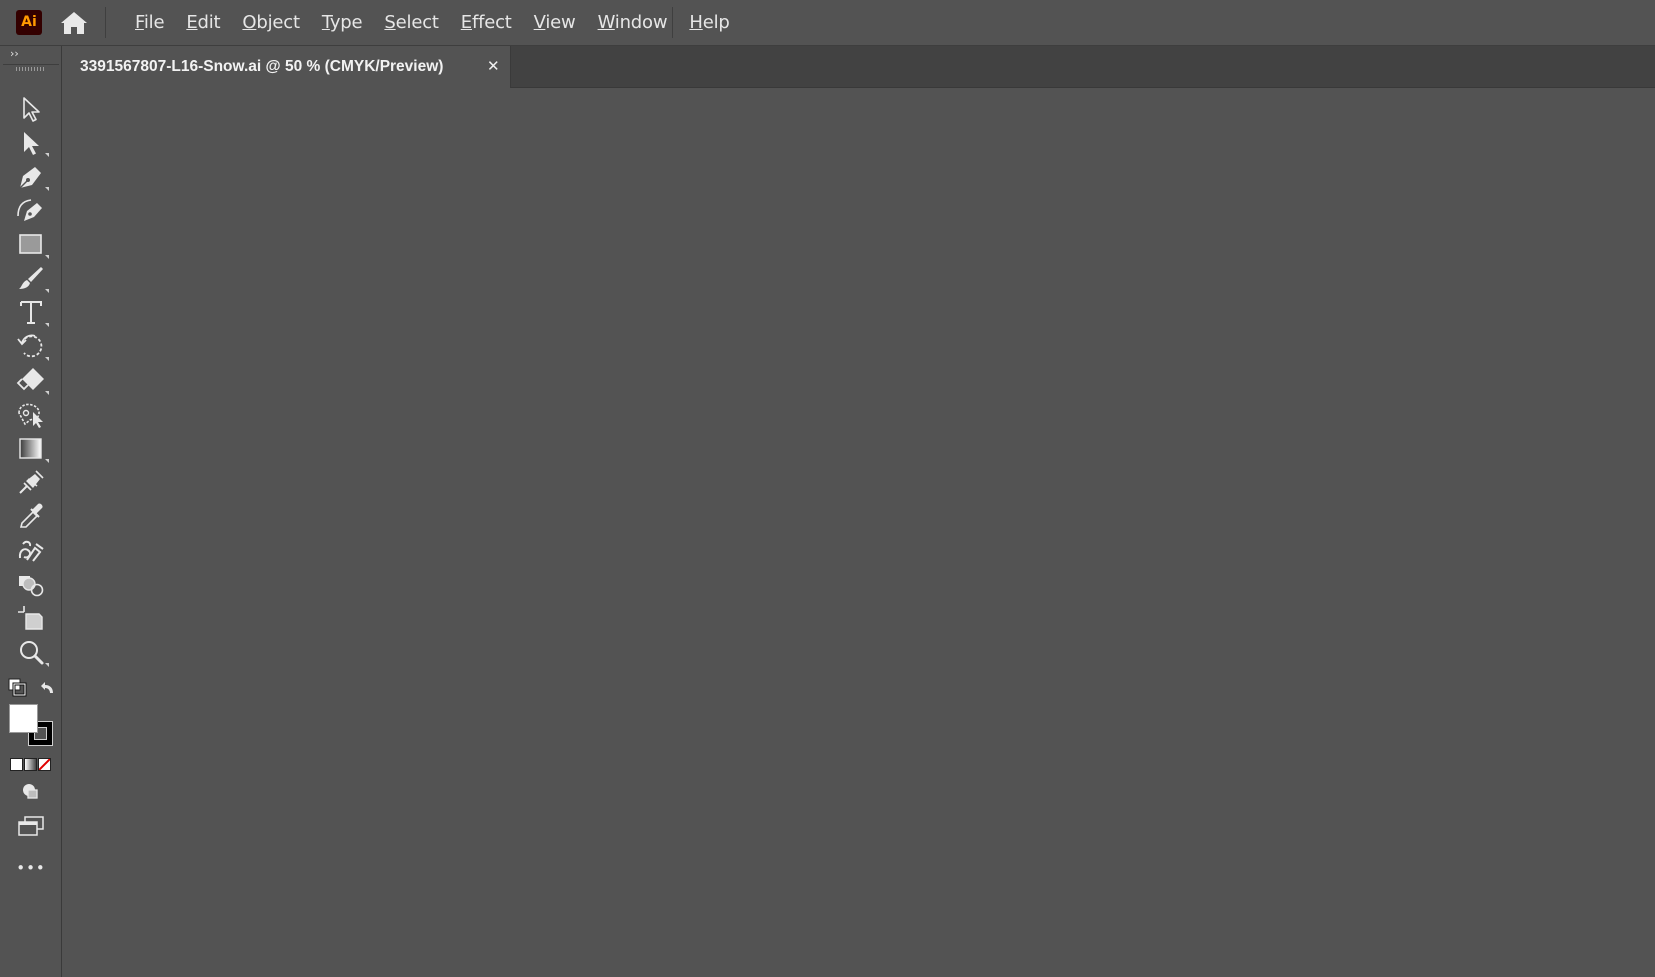 The height and width of the screenshot is (977, 1655). I want to click on screen-mode-button, so click(31, 826).